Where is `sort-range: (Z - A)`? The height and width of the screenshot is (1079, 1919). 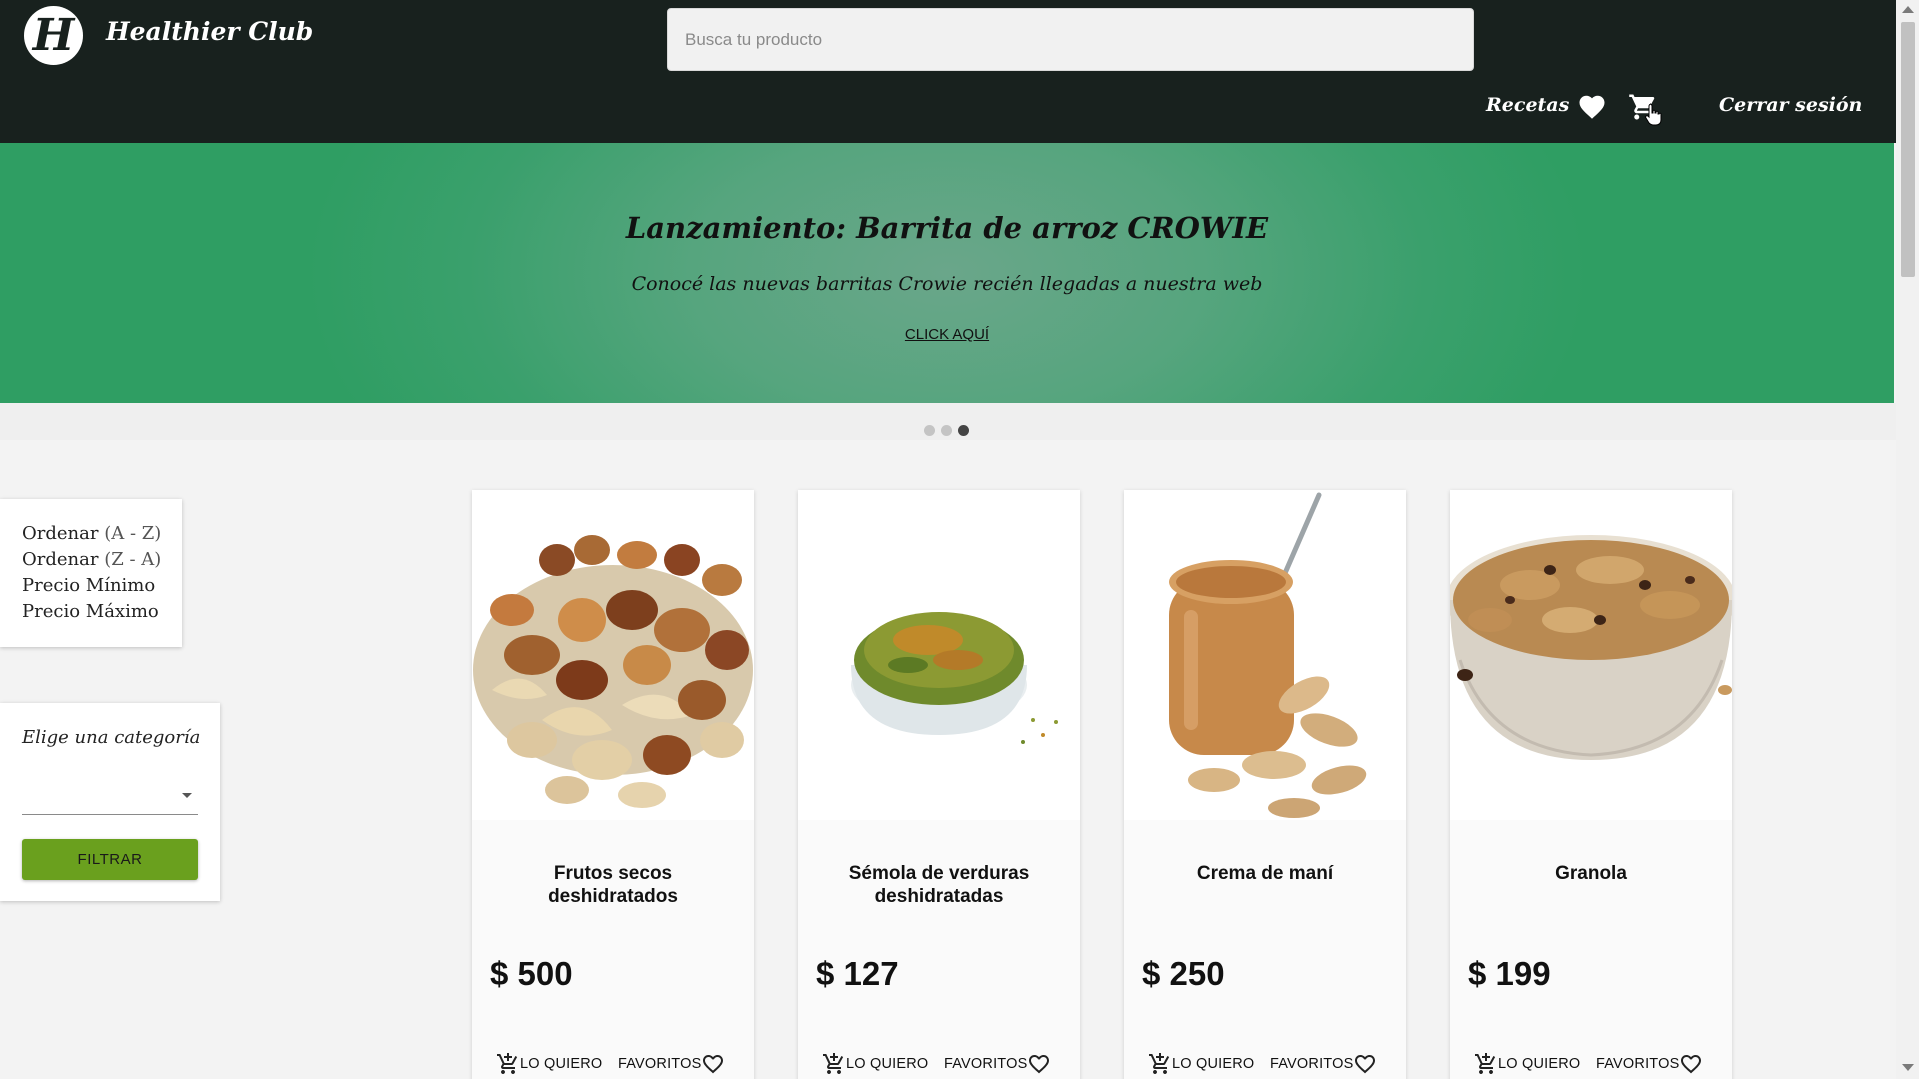
sort-range: (Z - A) is located at coordinates (133, 559).